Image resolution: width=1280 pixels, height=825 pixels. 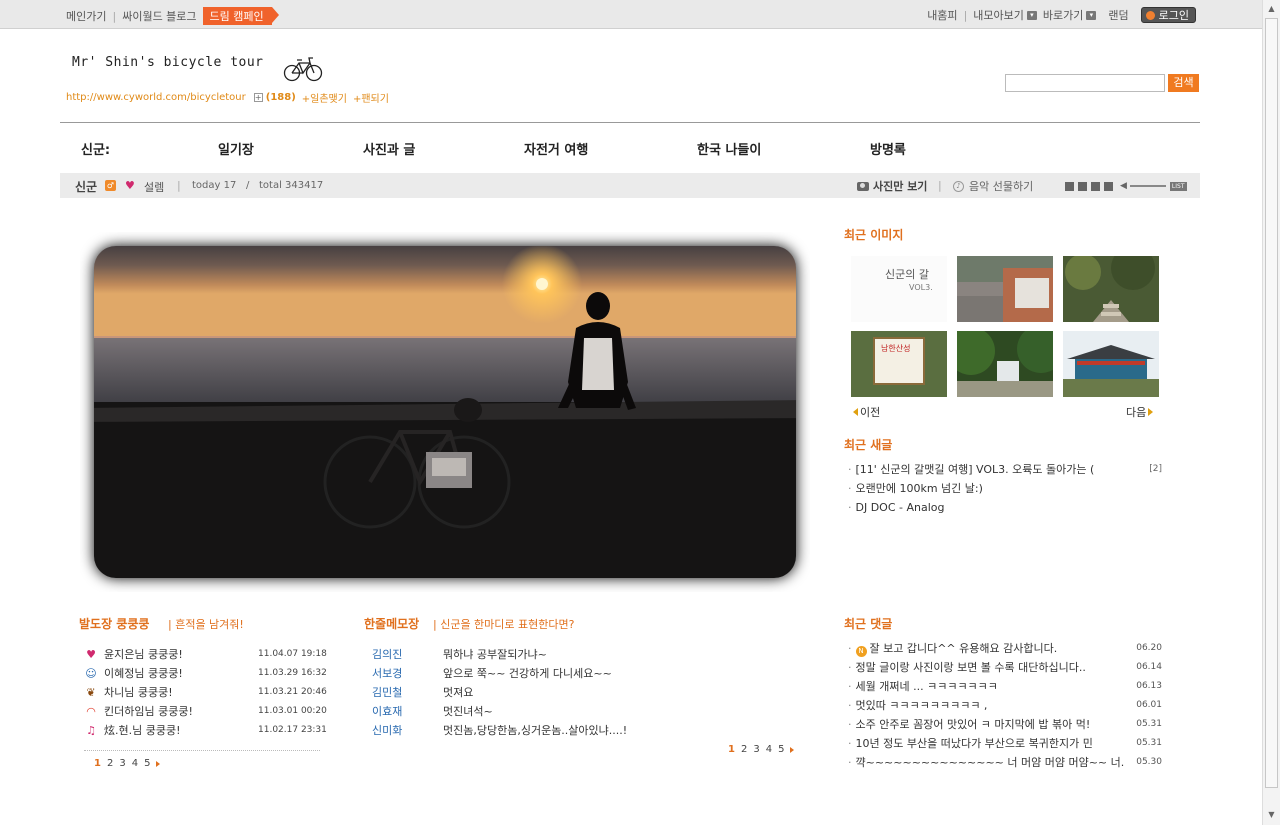 I want to click on memo-author: 신미화, so click(x=387, y=730).